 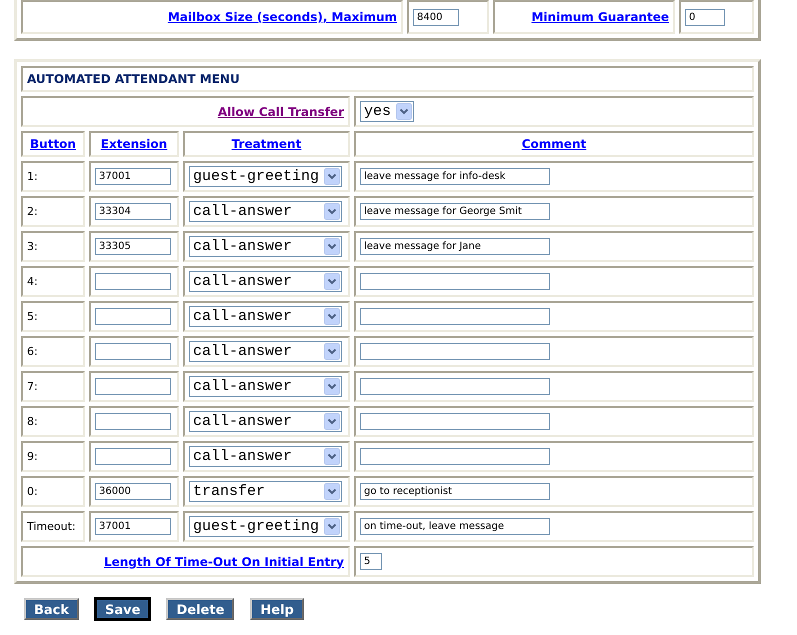 I want to click on button-label: 6:, so click(x=32, y=351).